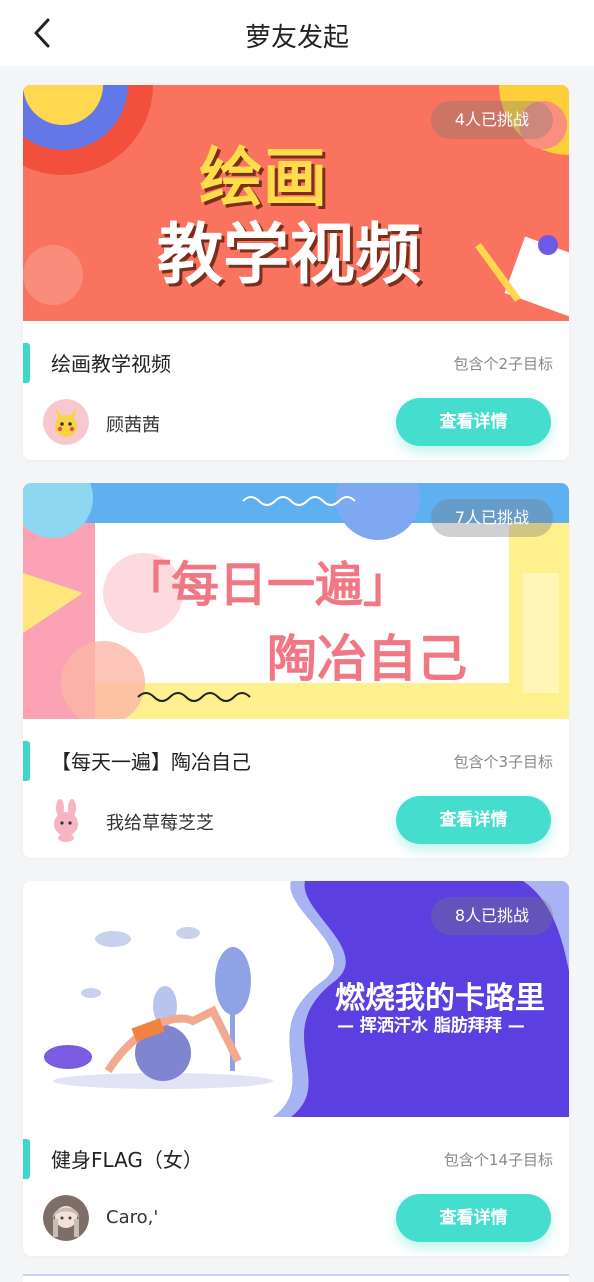 This screenshot has width=594, height=1282. Describe the element at coordinates (491, 518) in the screenshot. I see `challenge-count-badge: 7人已挑战` at that location.